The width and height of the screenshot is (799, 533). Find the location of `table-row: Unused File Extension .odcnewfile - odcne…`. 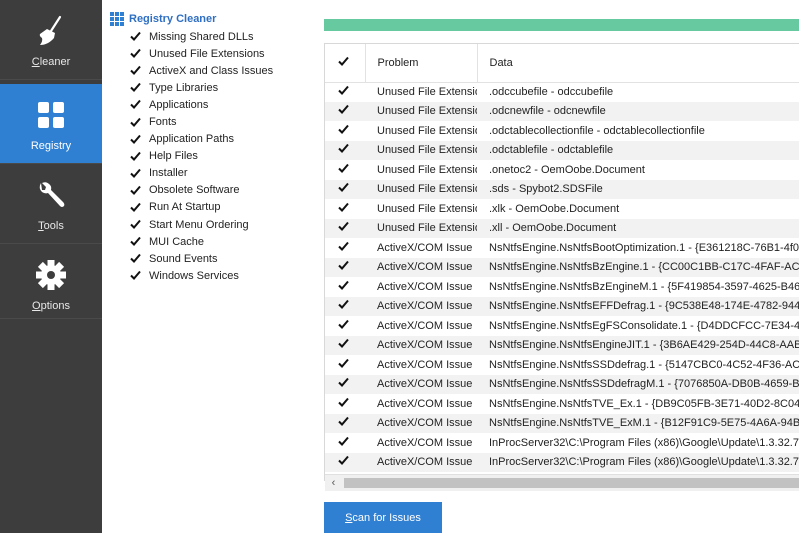

table-row: Unused File Extension .odcnewfile - odcne… is located at coordinates (562, 111).